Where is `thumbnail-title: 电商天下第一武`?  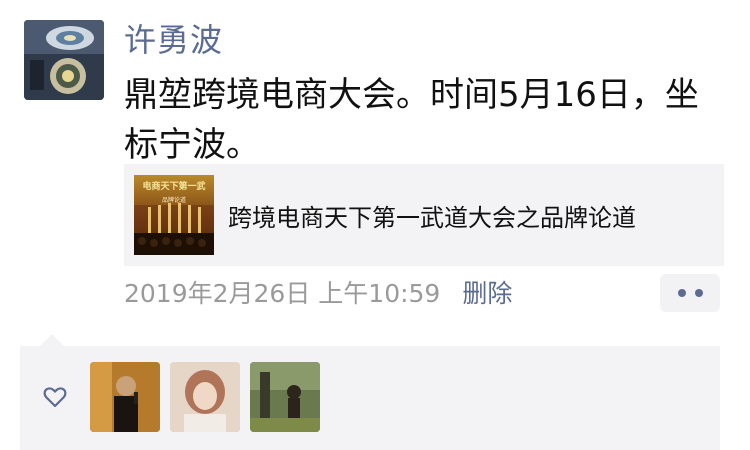 thumbnail-title: 电商天下第一武 is located at coordinates (174, 187).